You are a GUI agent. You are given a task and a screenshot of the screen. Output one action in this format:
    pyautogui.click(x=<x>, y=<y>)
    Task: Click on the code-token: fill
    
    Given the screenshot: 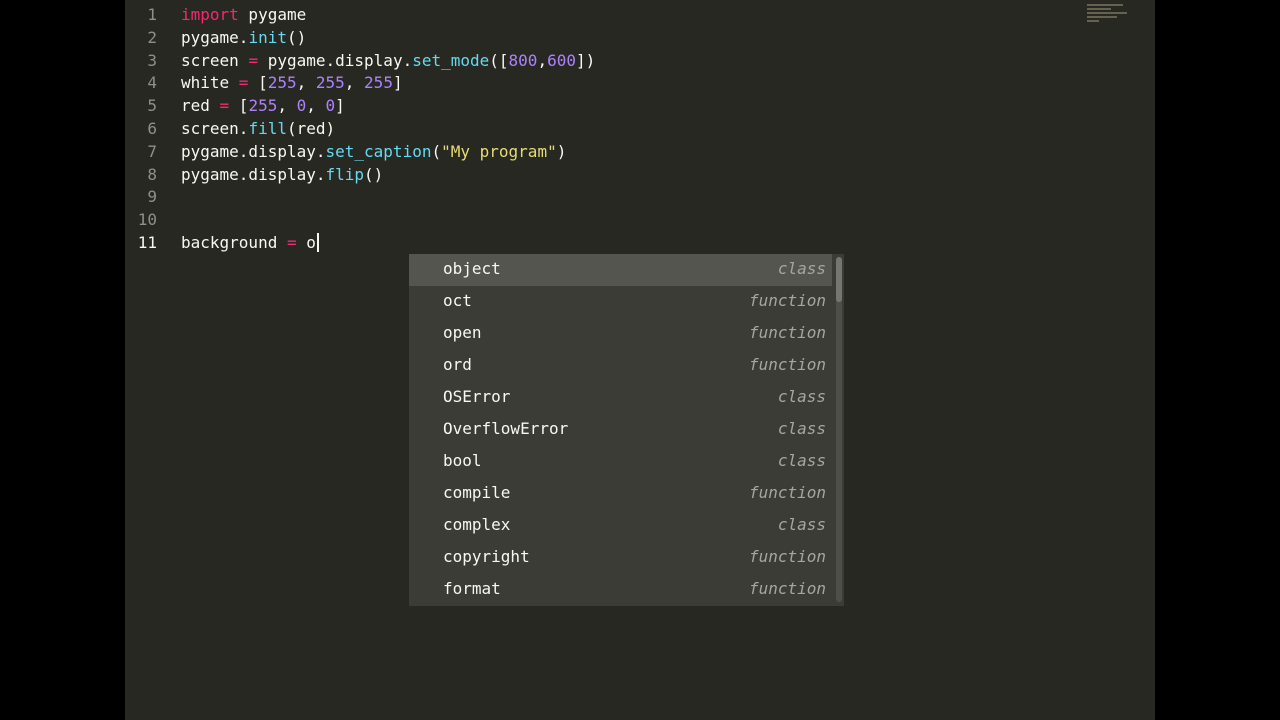 What is the action you would take?
    pyautogui.click(x=267, y=128)
    